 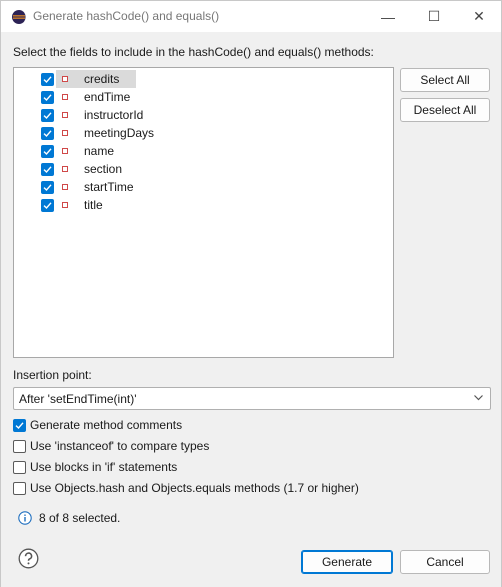 What do you see at coordinates (479, 16) in the screenshot?
I see `close-button: ✕` at bounding box center [479, 16].